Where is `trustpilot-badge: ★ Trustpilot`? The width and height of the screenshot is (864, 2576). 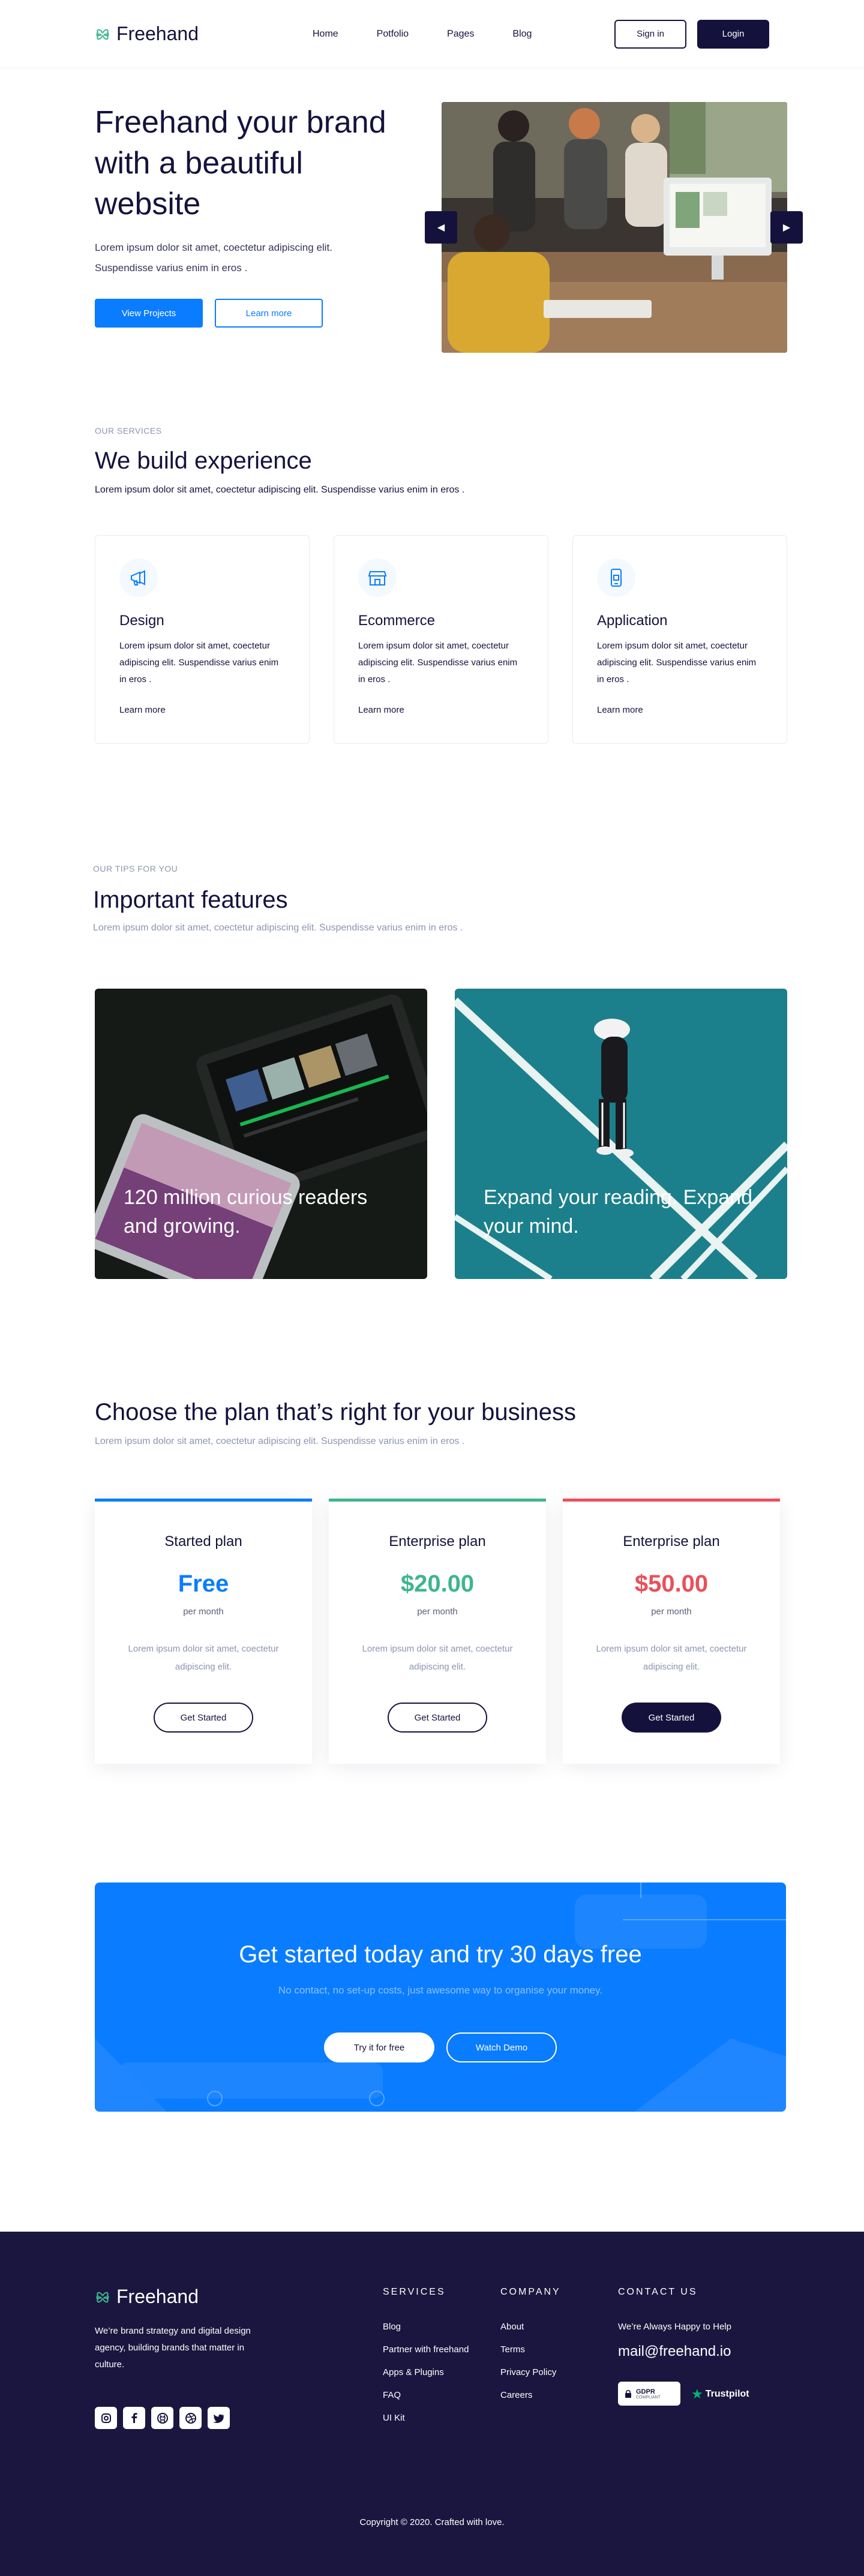
trustpilot-badge: ★ Trustpilot is located at coordinates (720, 2394).